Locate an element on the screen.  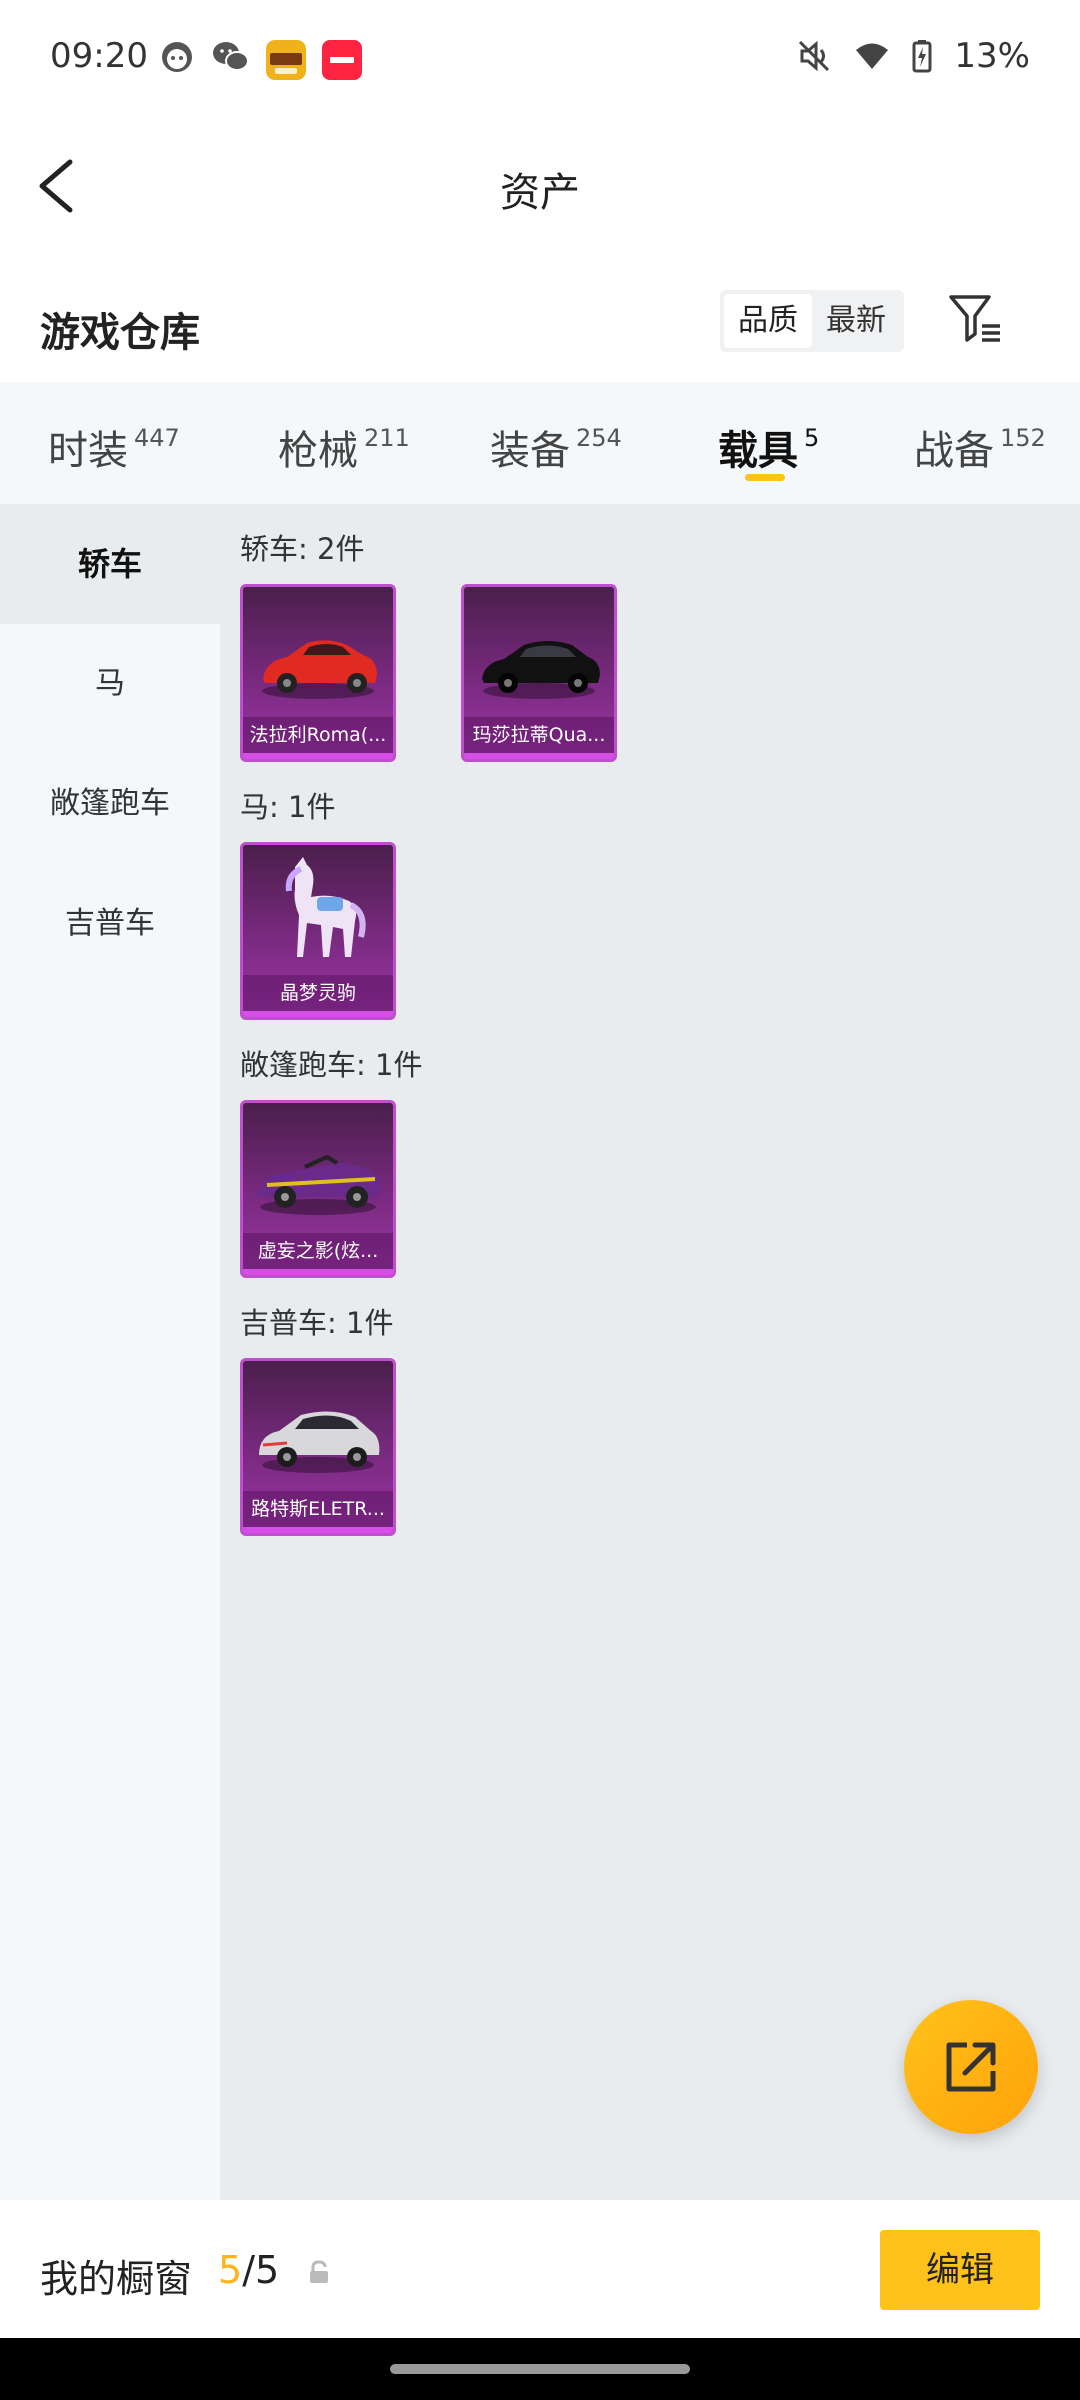
tab-fashion: 时装 447 is located at coordinates (114, 447).